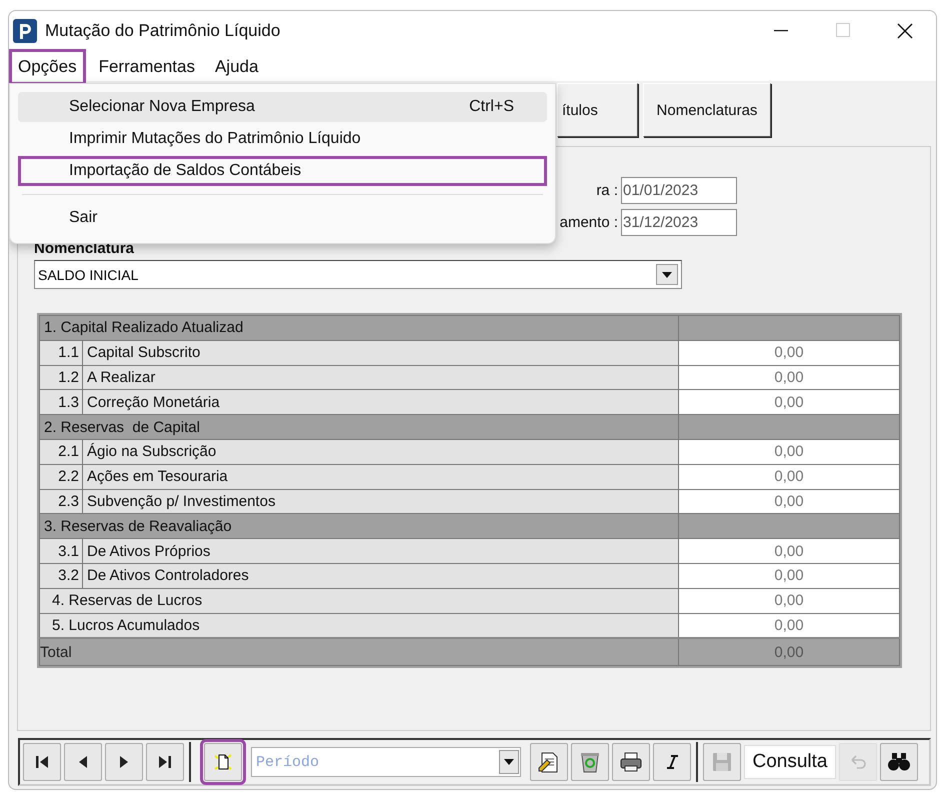 This screenshot has width=949, height=804. Describe the element at coordinates (61, 477) in the screenshot. I see `row-number: 2.2` at that location.